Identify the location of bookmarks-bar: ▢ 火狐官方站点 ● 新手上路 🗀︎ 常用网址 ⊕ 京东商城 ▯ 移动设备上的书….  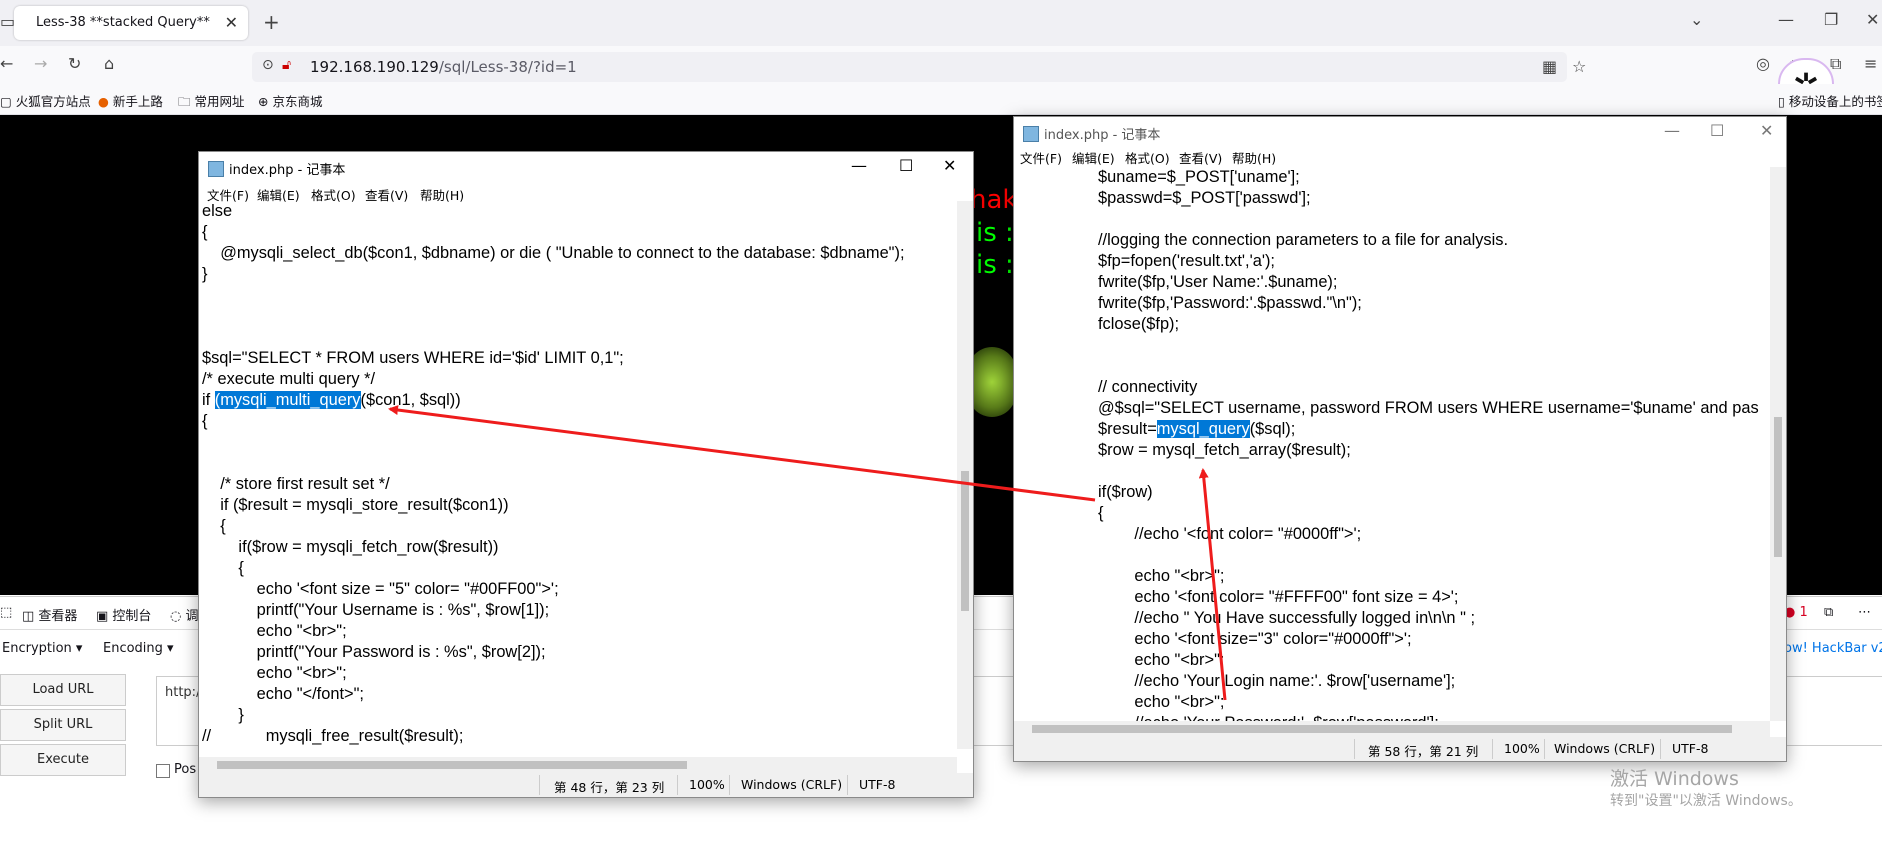
(941, 99).